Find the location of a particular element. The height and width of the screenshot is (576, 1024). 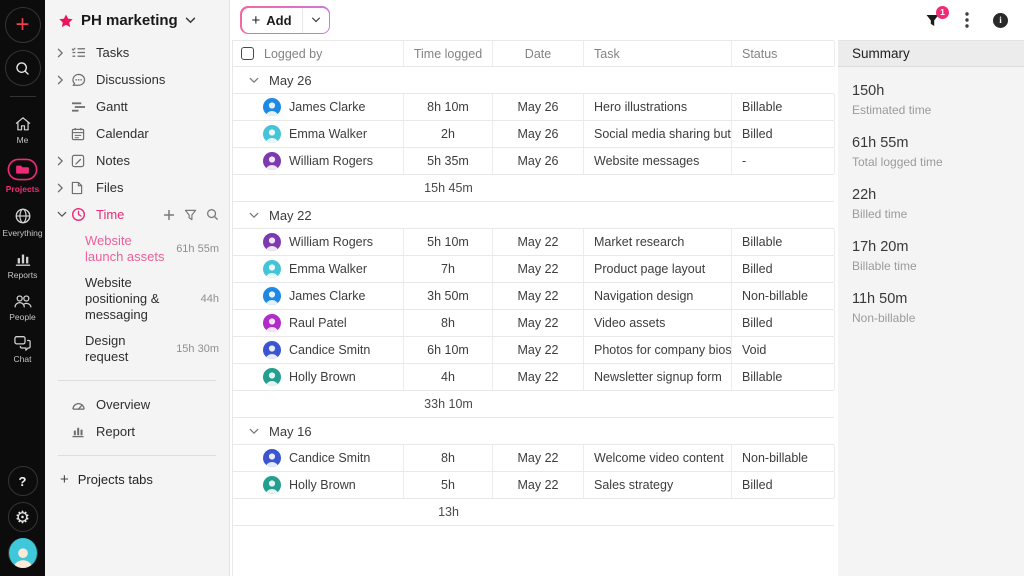

group-total-row: 15h 45m is located at coordinates (533, 188).